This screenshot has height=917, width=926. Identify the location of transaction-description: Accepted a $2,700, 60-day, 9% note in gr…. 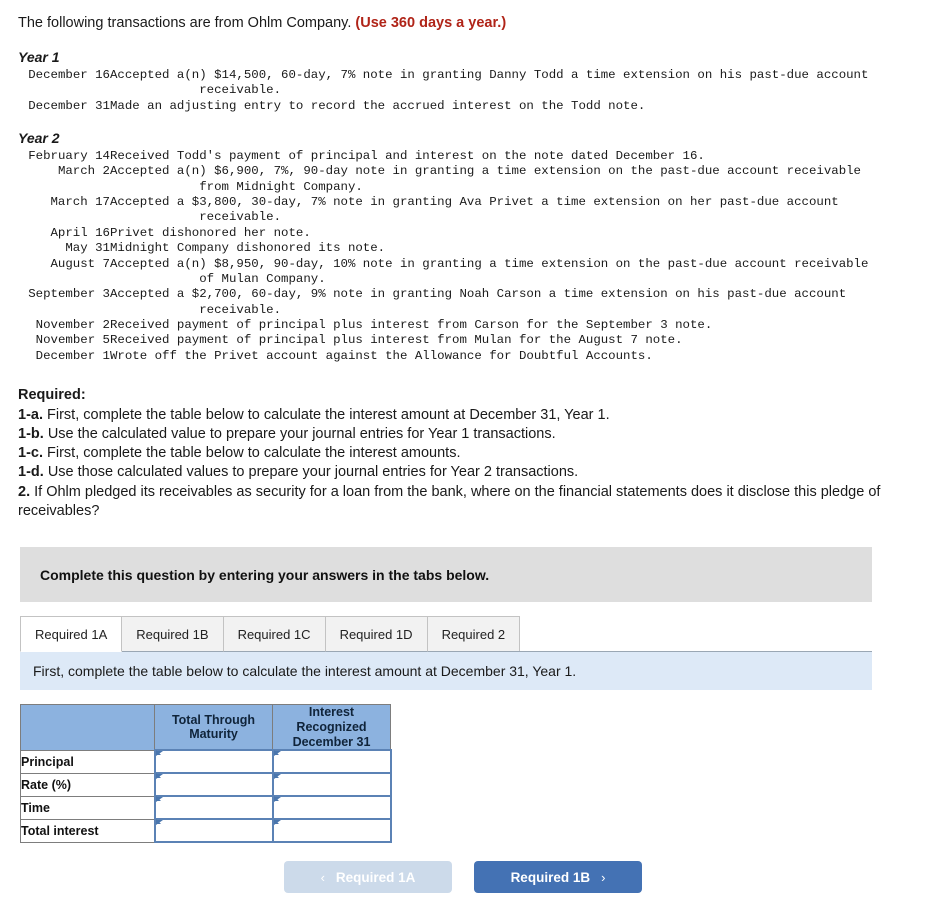
(478, 302).